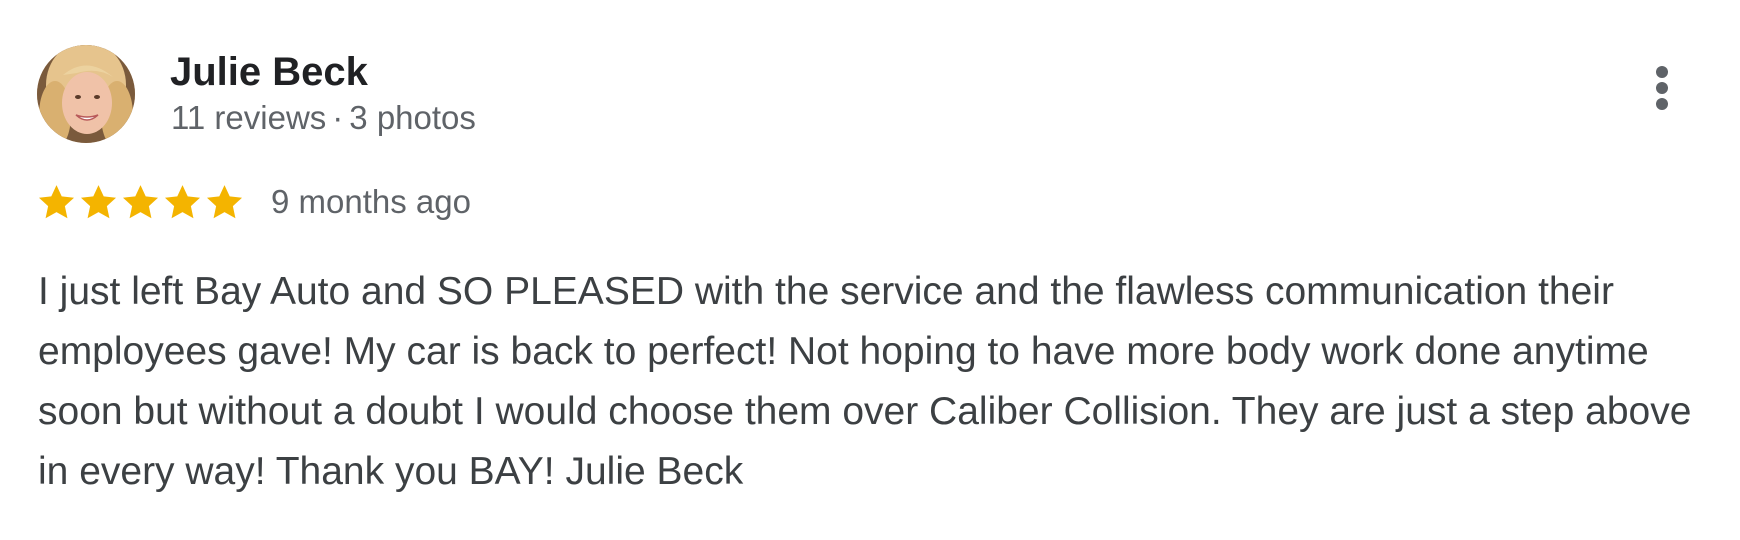 The height and width of the screenshot is (540, 1740). Describe the element at coordinates (253, 202) in the screenshot. I see `rating-row: 9 months ago` at that location.